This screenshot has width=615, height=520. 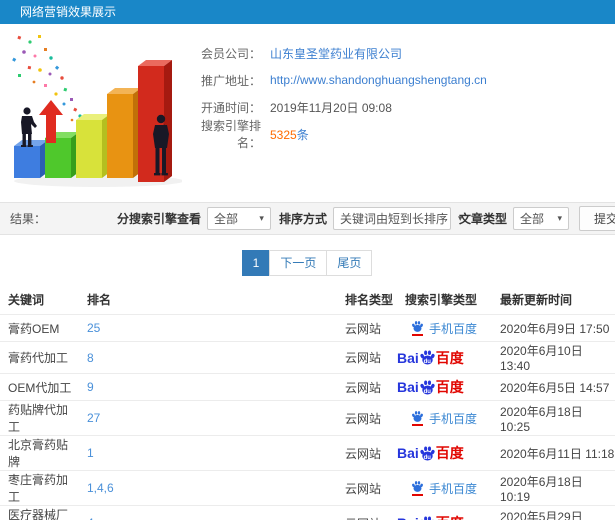 I want to click on keyword-cell: 北京膏药贴牌, so click(x=39, y=453).